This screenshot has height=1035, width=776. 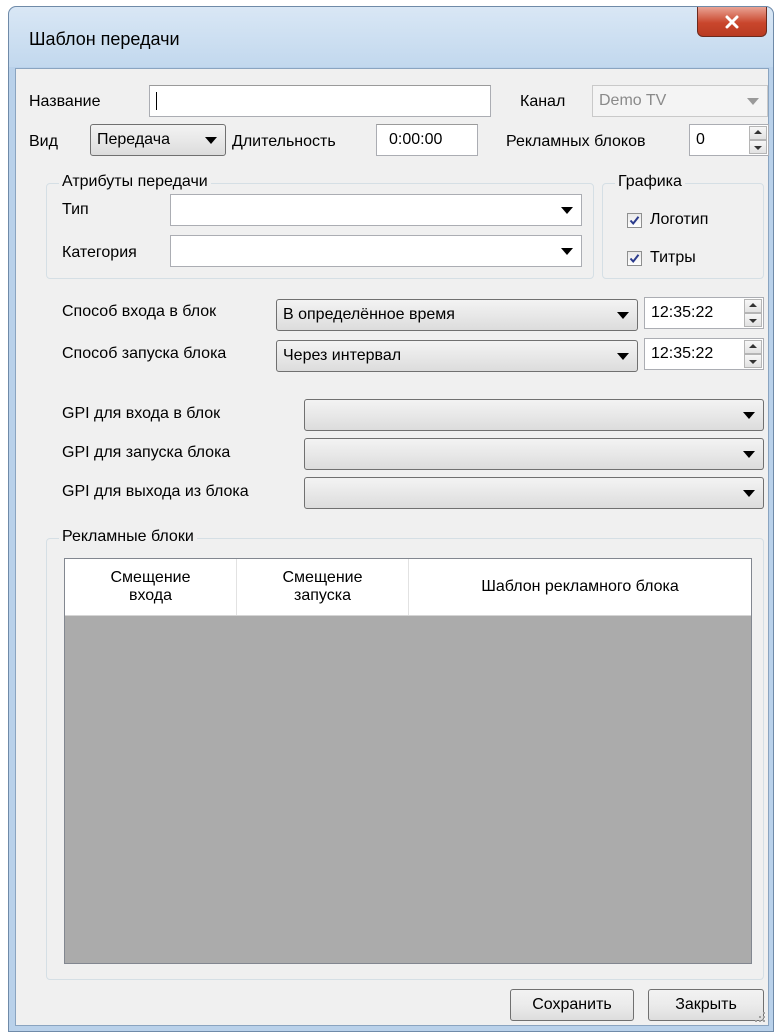 What do you see at coordinates (457, 356) in the screenshot?
I see `block-start-select: Через интервал` at bounding box center [457, 356].